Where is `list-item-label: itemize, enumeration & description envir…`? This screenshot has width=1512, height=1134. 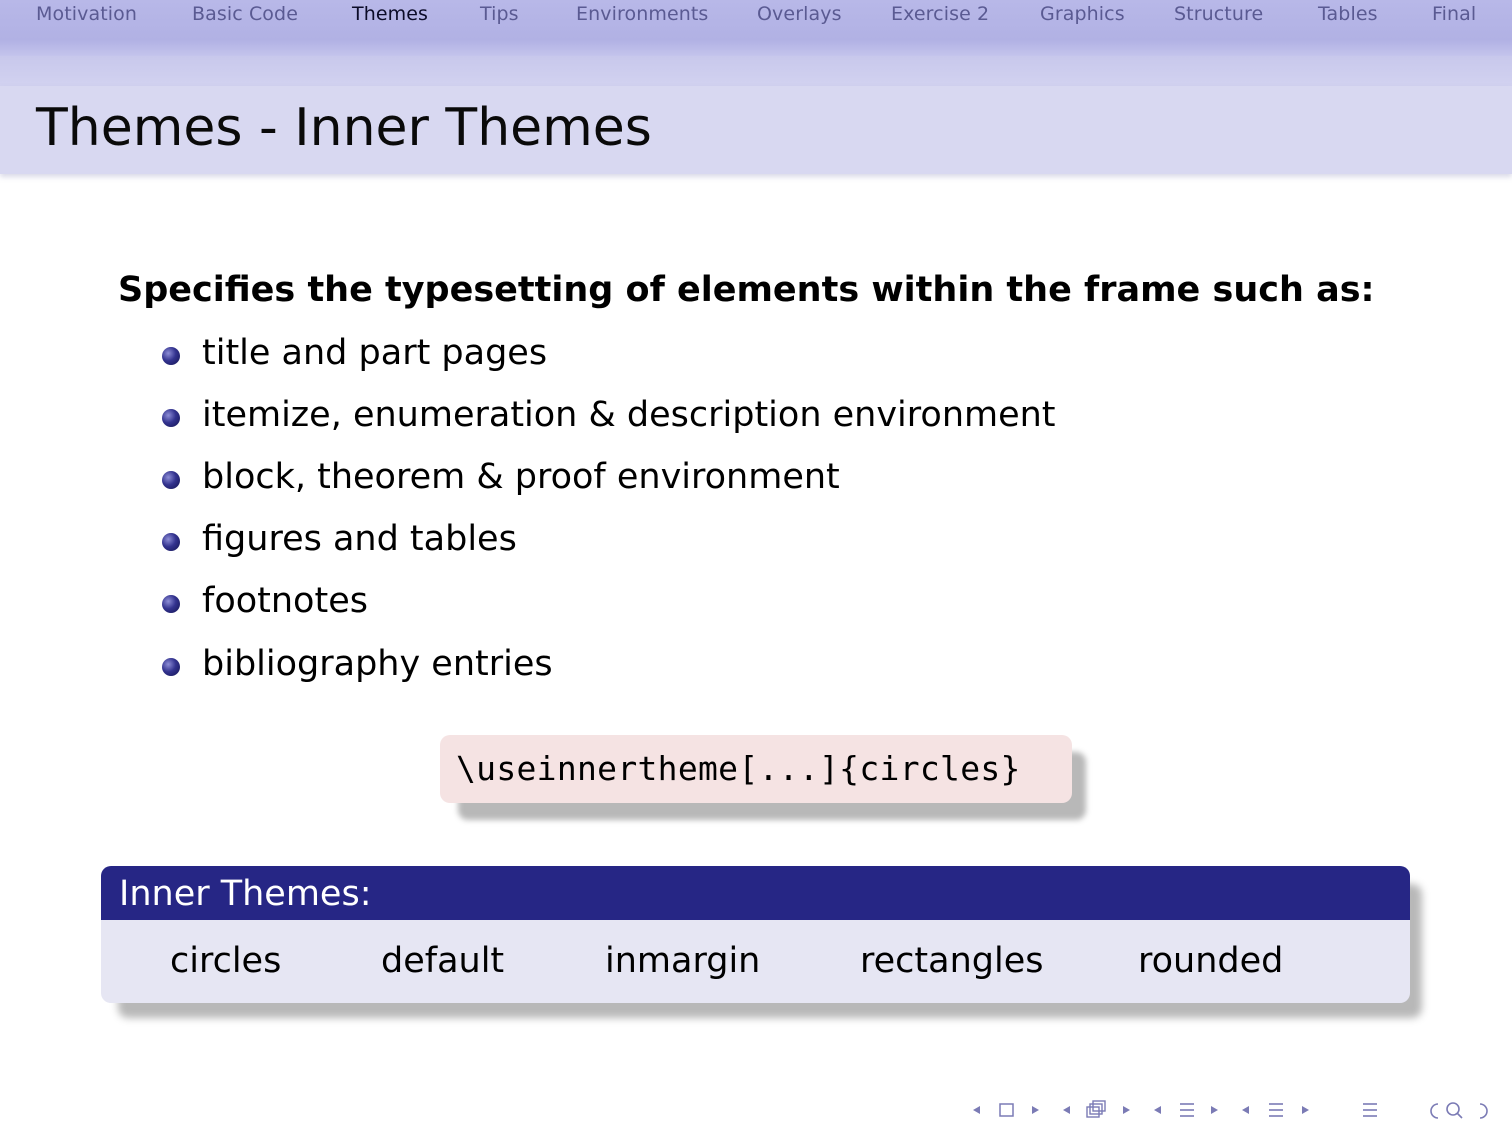
list-item-label: itemize, enumeration & description envir… is located at coordinates (629, 415).